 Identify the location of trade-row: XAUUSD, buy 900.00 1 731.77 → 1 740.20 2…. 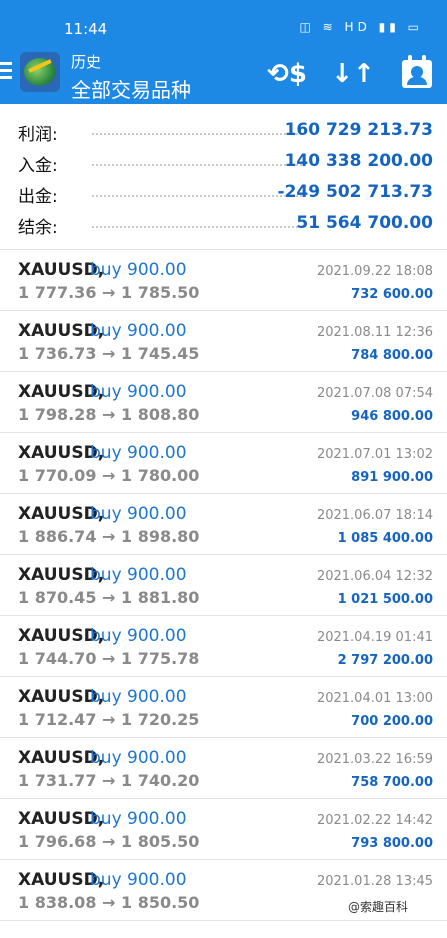
(223, 768).